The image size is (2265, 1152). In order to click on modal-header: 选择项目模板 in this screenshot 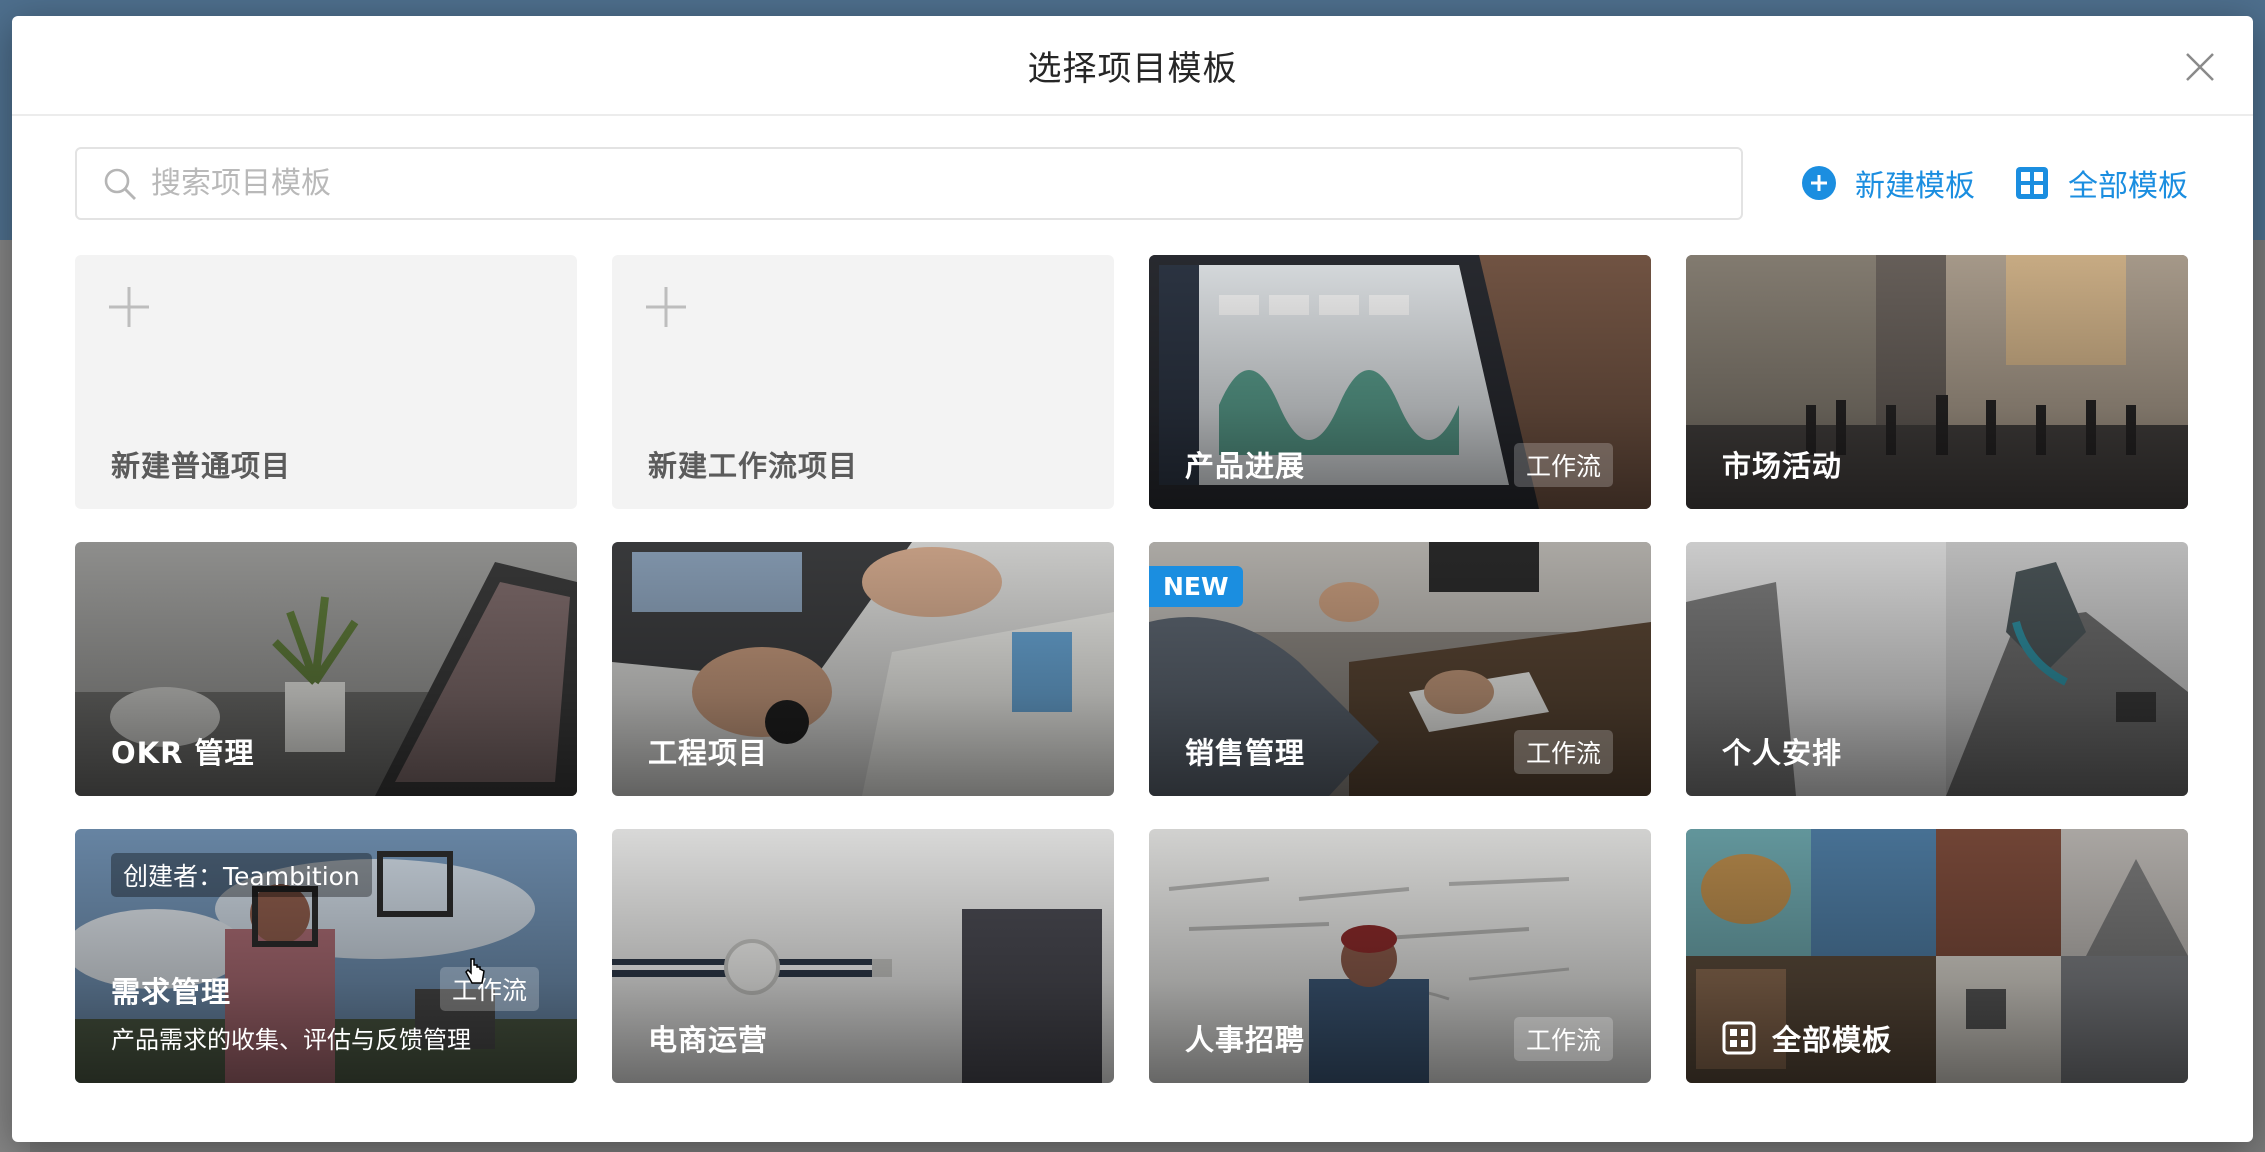, I will do `click(1132, 66)`.